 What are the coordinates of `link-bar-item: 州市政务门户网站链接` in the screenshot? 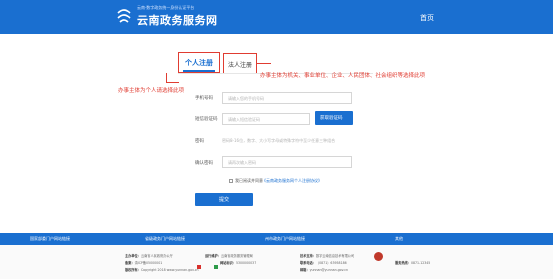 It's located at (285, 239).